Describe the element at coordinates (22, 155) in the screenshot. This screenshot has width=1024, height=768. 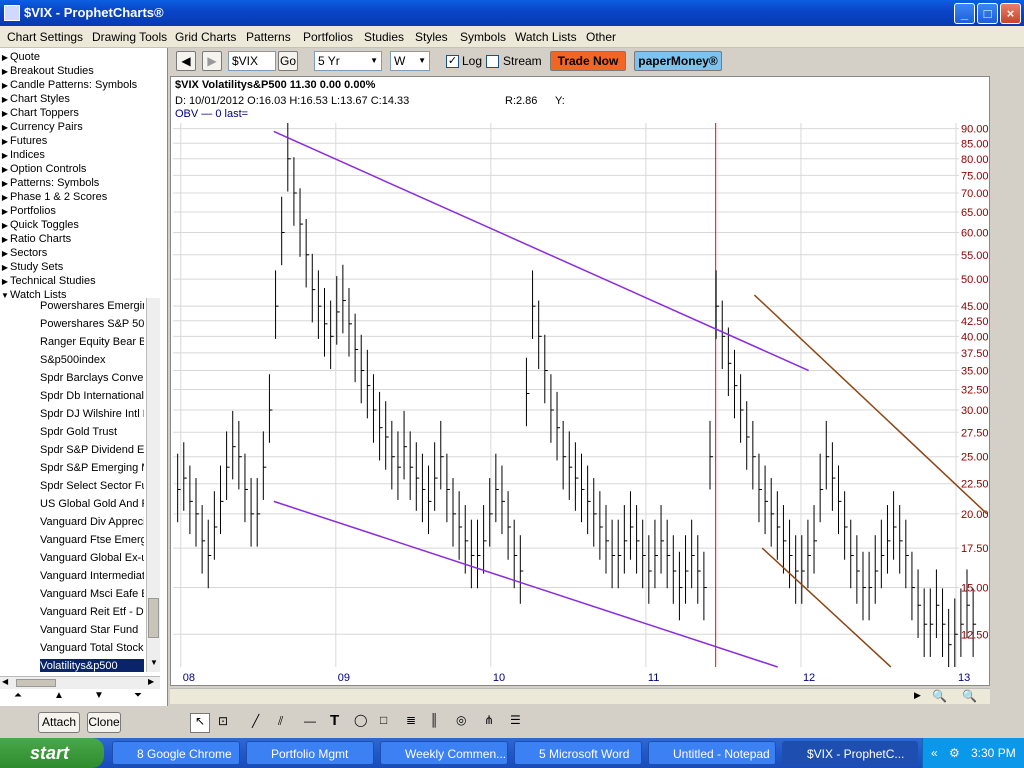
I see `sidebar-category: ▶ Indices` at that location.